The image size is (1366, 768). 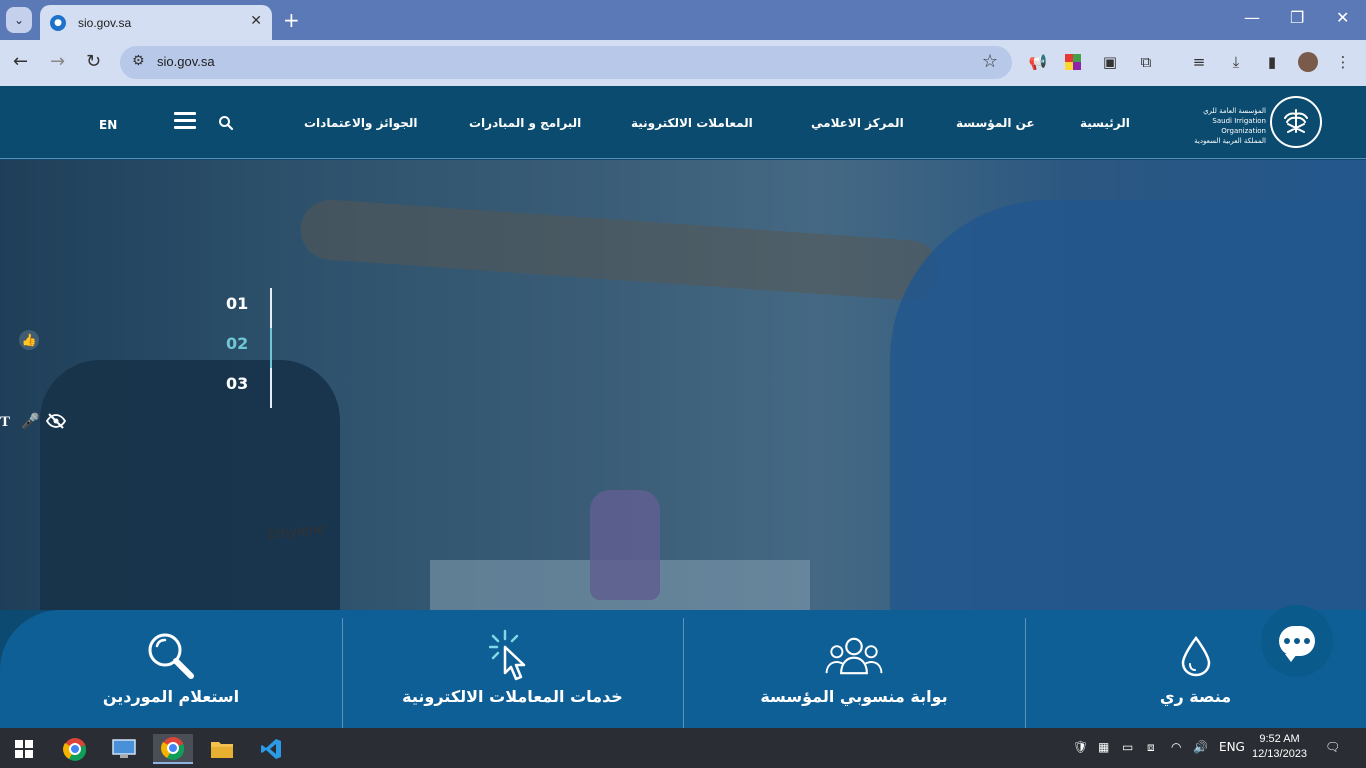 What do you see at coordinates (1272, 62) in the screenshot?
I see `side-panel-icon: ▮` at bounding box center [1272, 62].